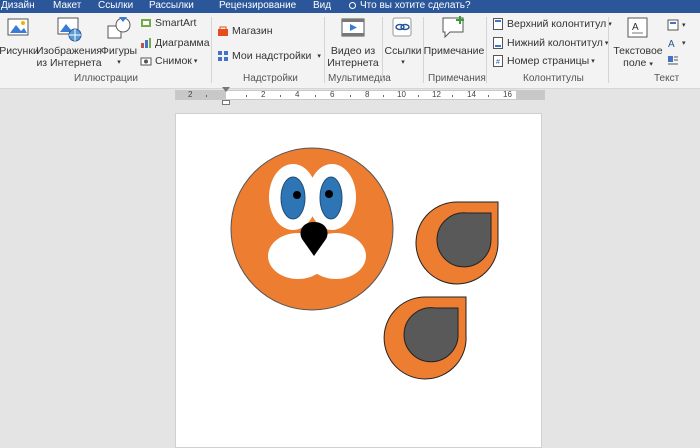 The image size is (700, 448). What do you see at coordinates (272, 56) in the screenshot?
I see `my-addins-label: Мои надстройки` at bounding box center [272, 56].